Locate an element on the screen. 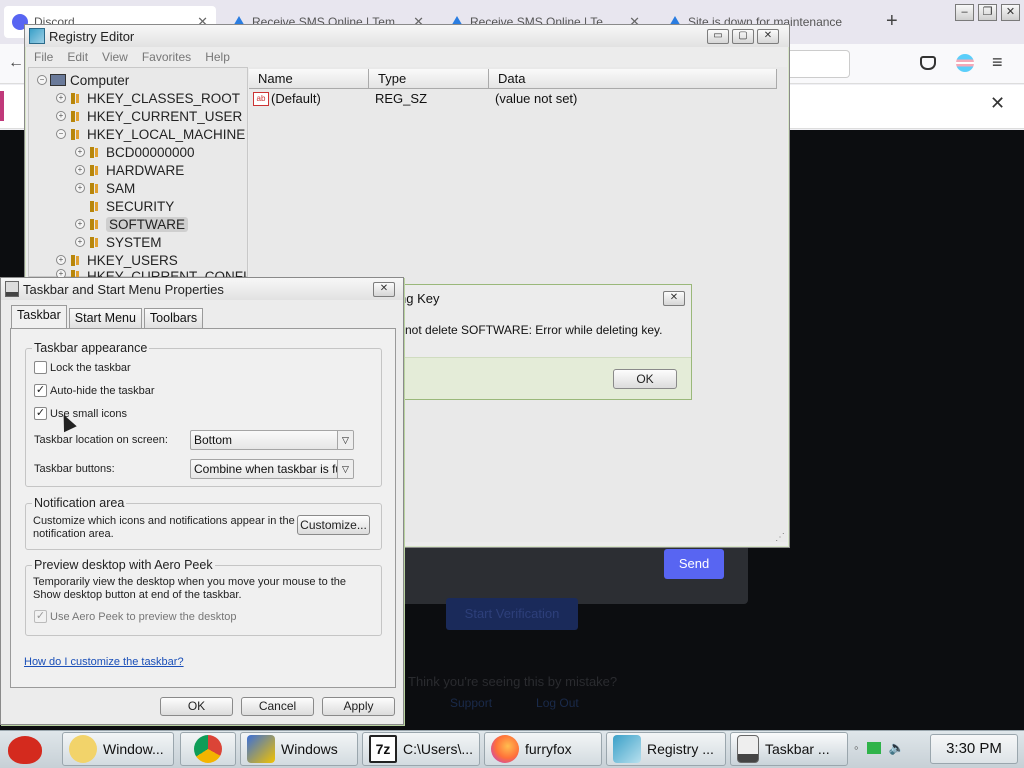 The width and height of the screenshot is (1024, 768). back-arrow-icon: ← is located at coordinates (16, 63).